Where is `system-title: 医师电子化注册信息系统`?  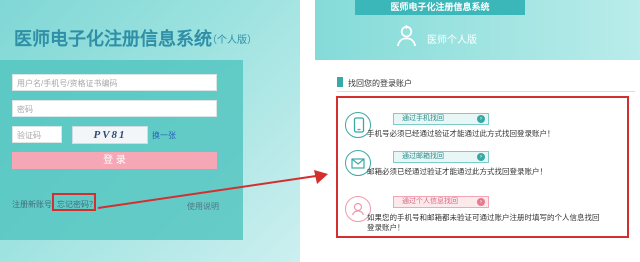 system-title: 医师电子化注册信息系统 is located at coordinates (113, 39).